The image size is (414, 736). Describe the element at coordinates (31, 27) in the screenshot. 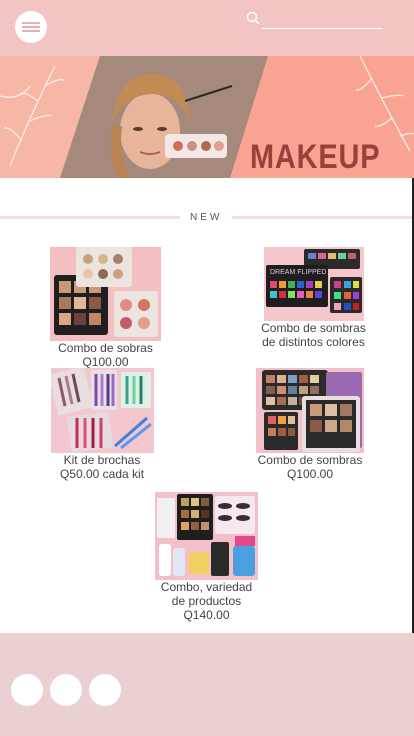

I see `hamburger-icon` at that location.